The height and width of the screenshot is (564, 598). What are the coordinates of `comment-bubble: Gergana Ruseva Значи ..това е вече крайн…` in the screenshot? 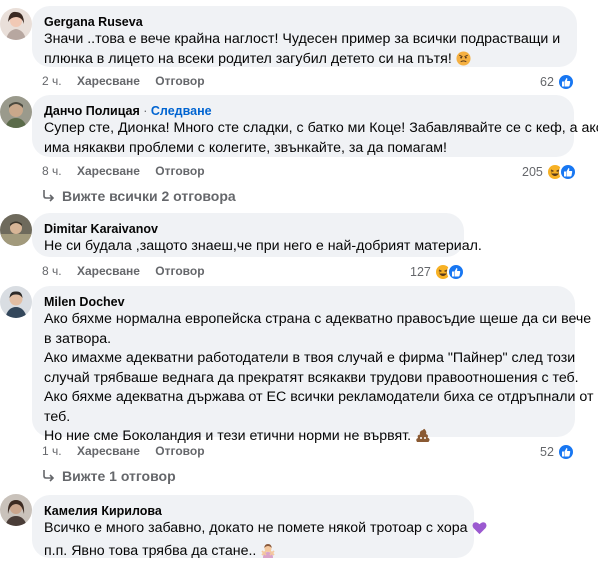 It's located at (304, 36).